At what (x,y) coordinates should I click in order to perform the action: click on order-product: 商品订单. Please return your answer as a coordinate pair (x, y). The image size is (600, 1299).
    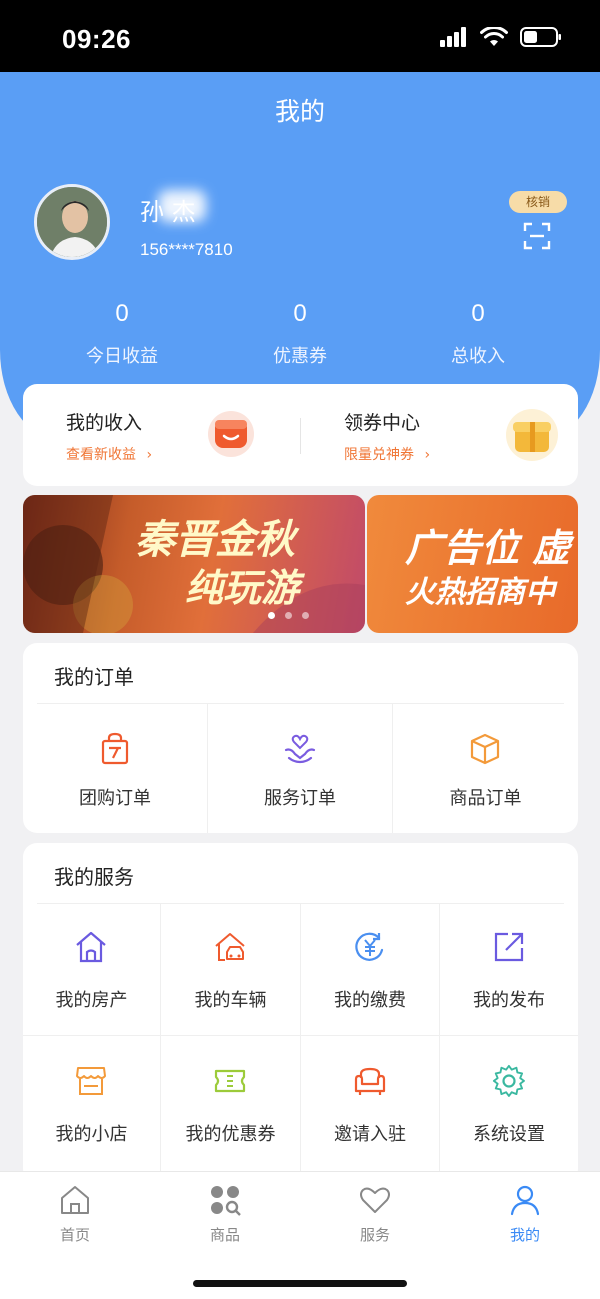
    Looking at the image, I should click on (485, 768).